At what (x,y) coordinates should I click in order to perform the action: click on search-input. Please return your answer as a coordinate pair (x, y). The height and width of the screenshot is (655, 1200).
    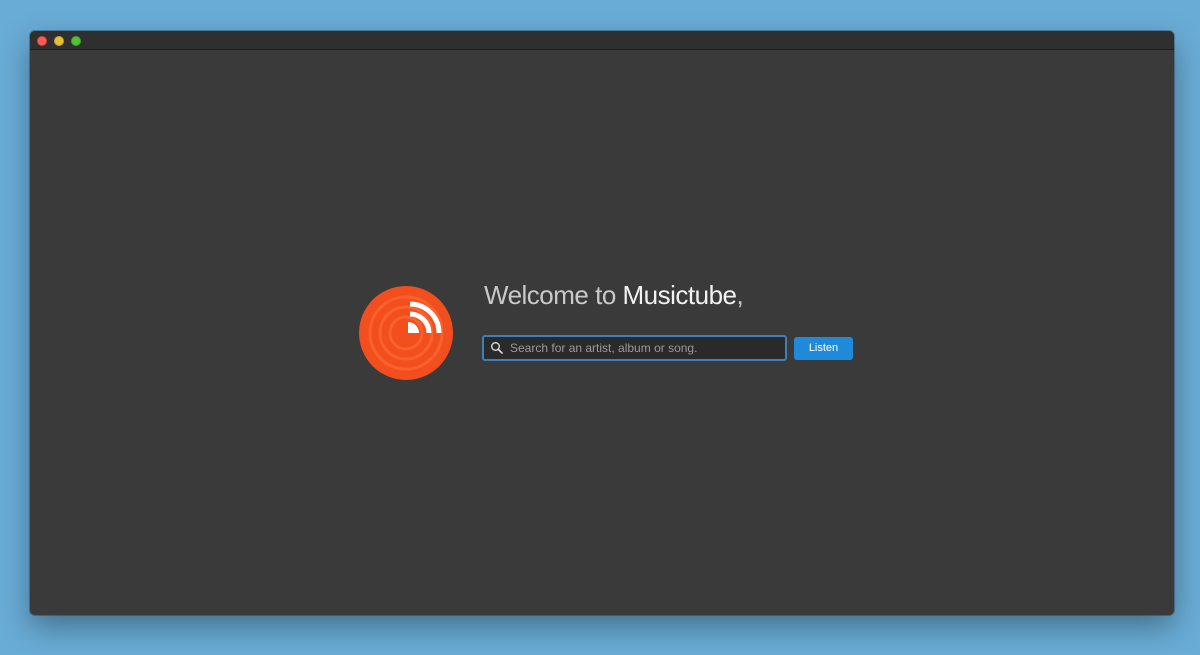
    Looking at the image, I should click on (645, 348).